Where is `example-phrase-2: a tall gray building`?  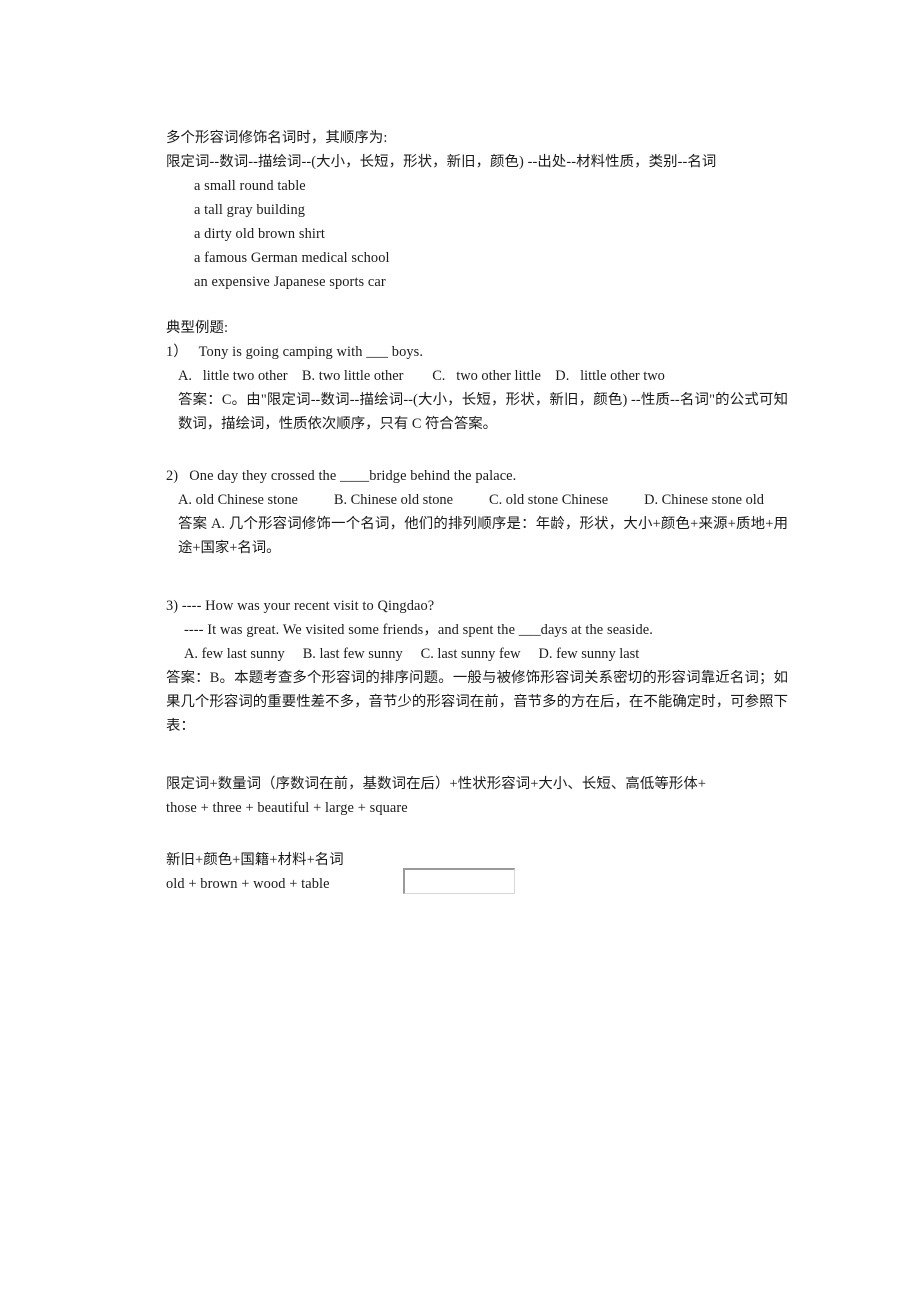
example-phrase-2: a tall gray building is located at coordinates (250, 210).